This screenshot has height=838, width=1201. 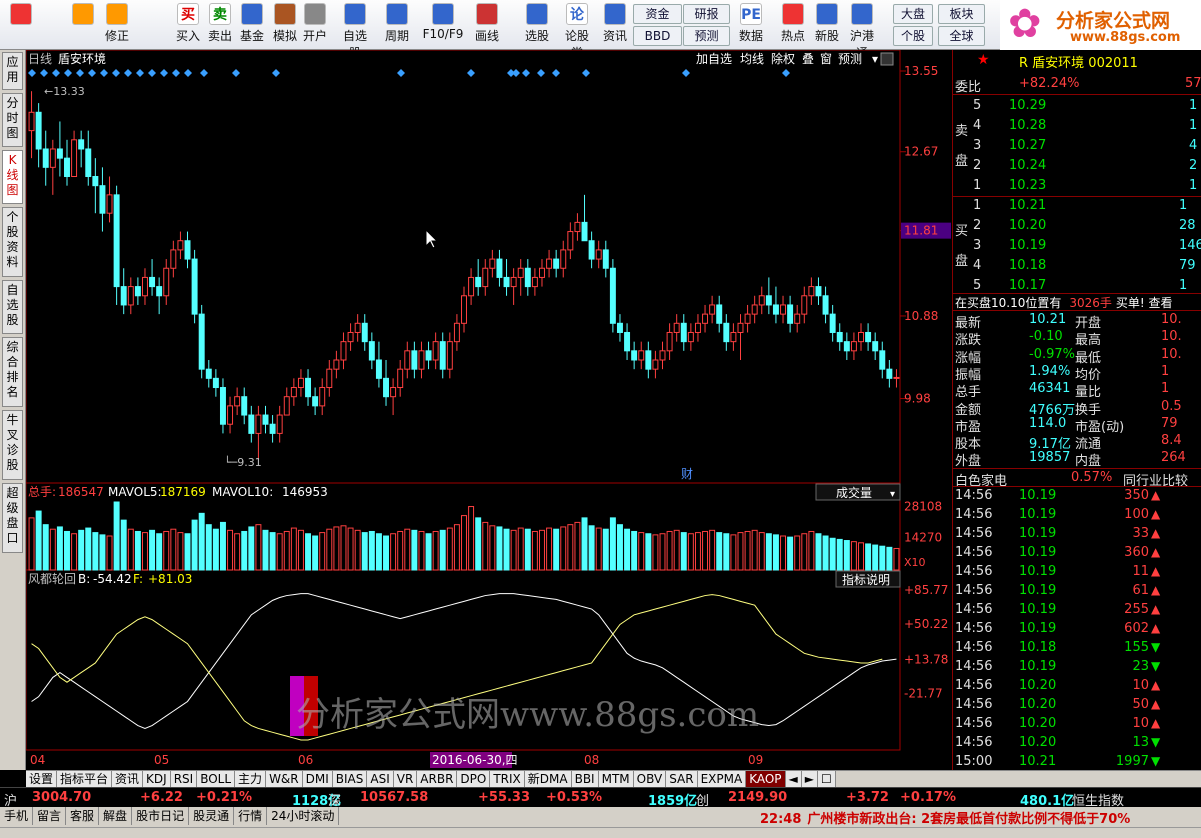 What do you see at coordinates (437, 779) in the screenshot?
I see `indicator-tab-12: ARBR` at bounding box center [437, 779].